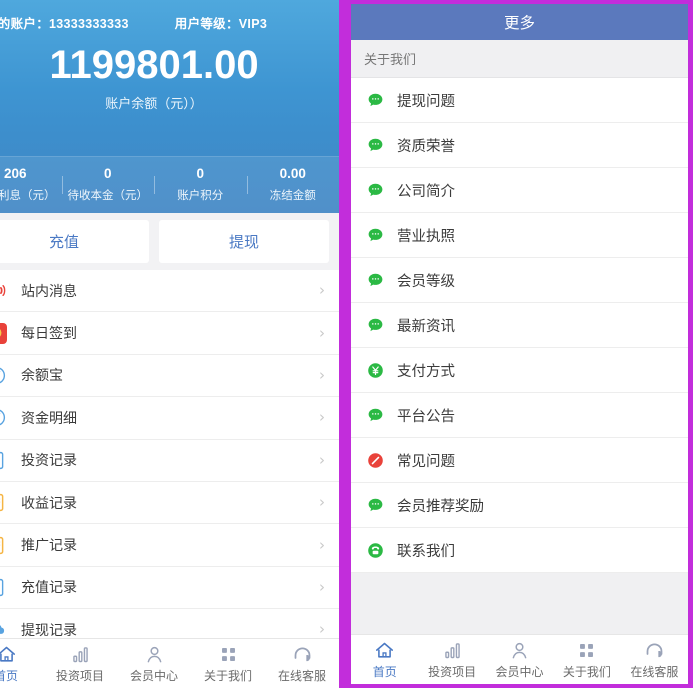 The width and height of the screenshot is (693, 688). What do you see at coordinates (244, 241) in the screenshot?
I see `withdraw-button: 提现` at bounding box center [244, 241].